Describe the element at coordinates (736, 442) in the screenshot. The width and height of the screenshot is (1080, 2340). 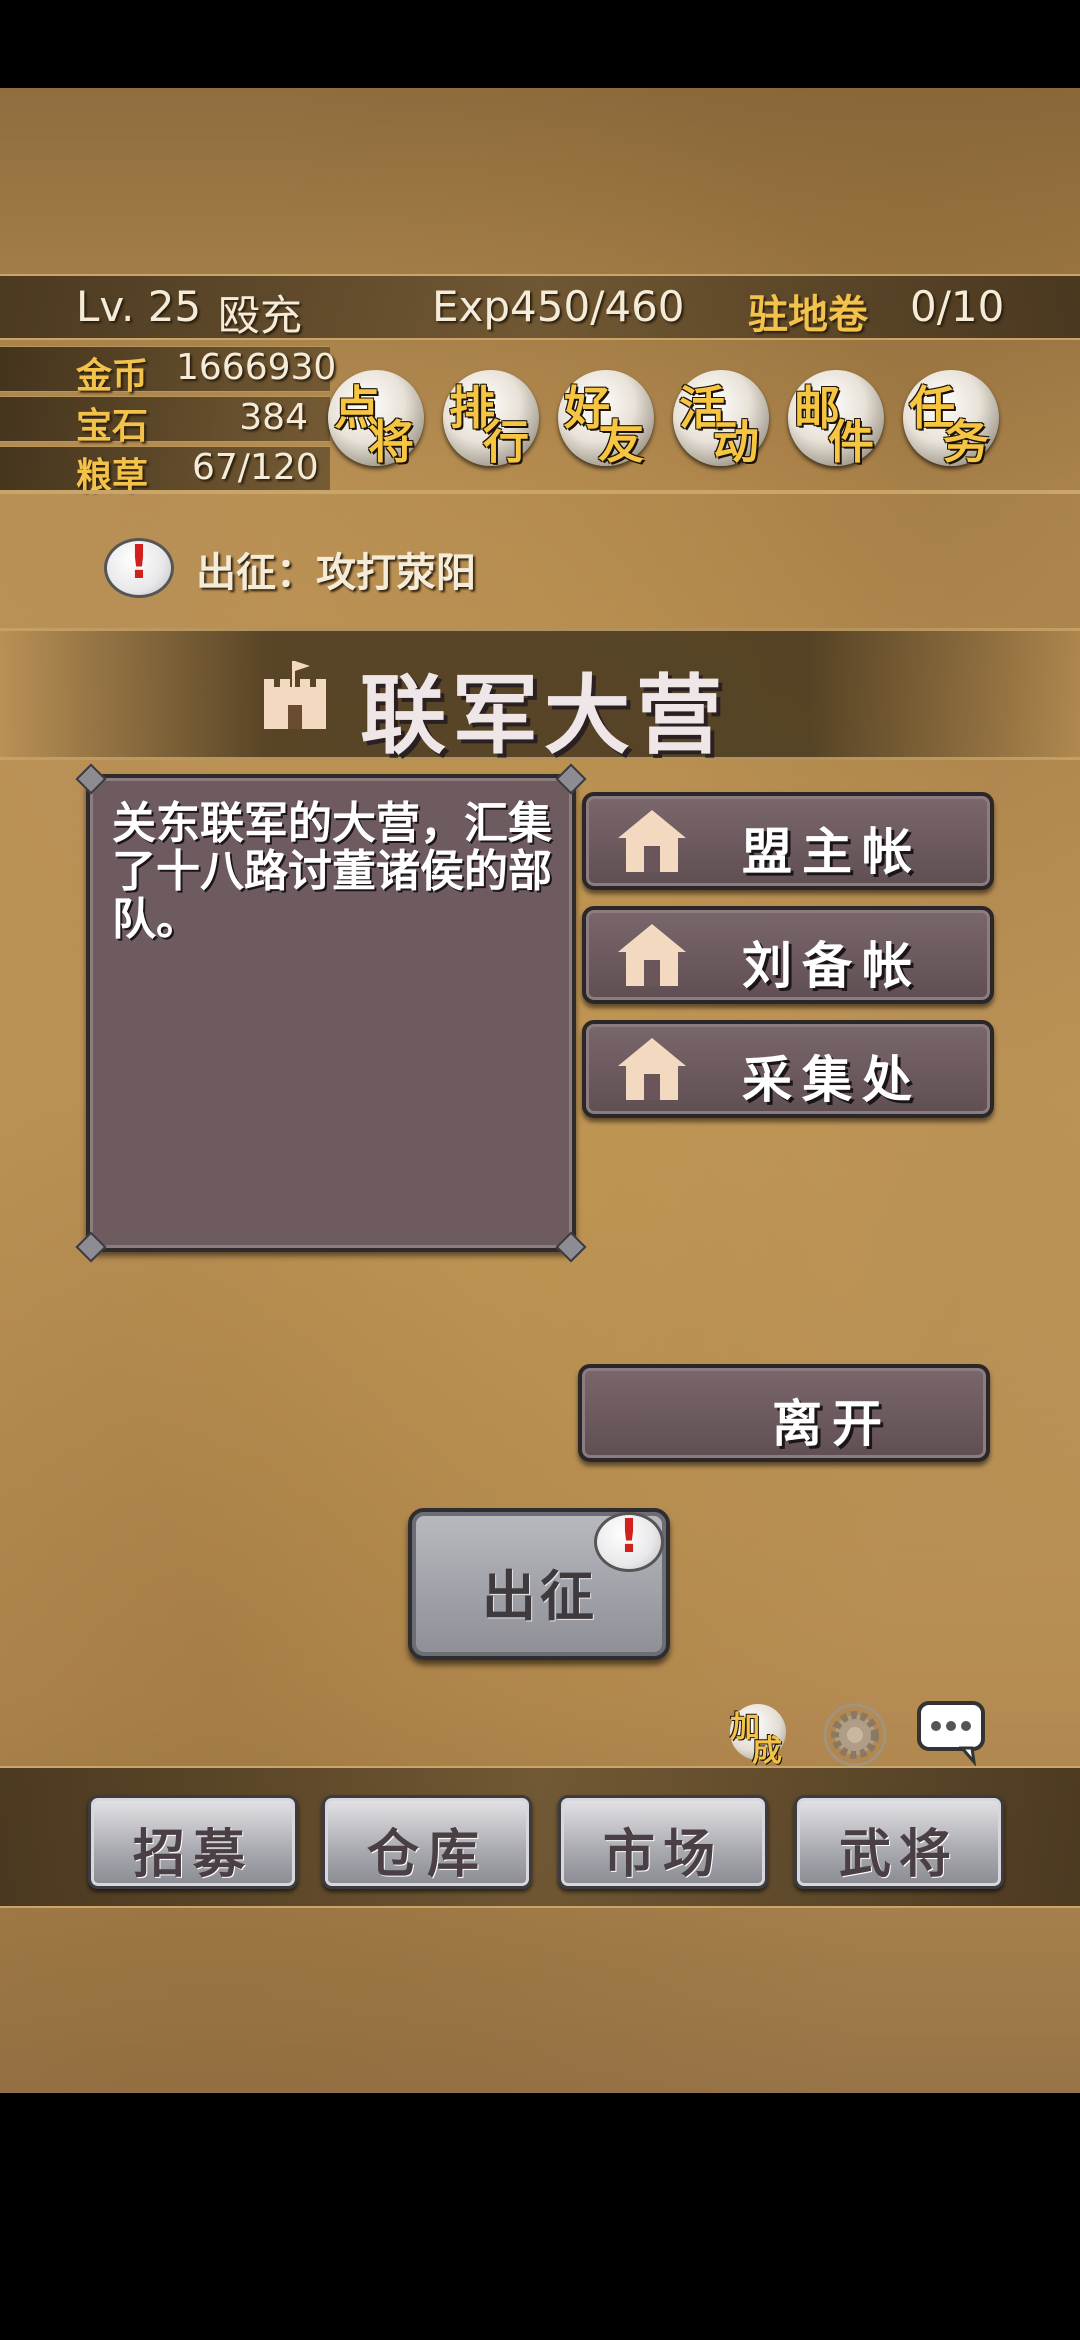
I see `menu-glyph: 动` at that location.